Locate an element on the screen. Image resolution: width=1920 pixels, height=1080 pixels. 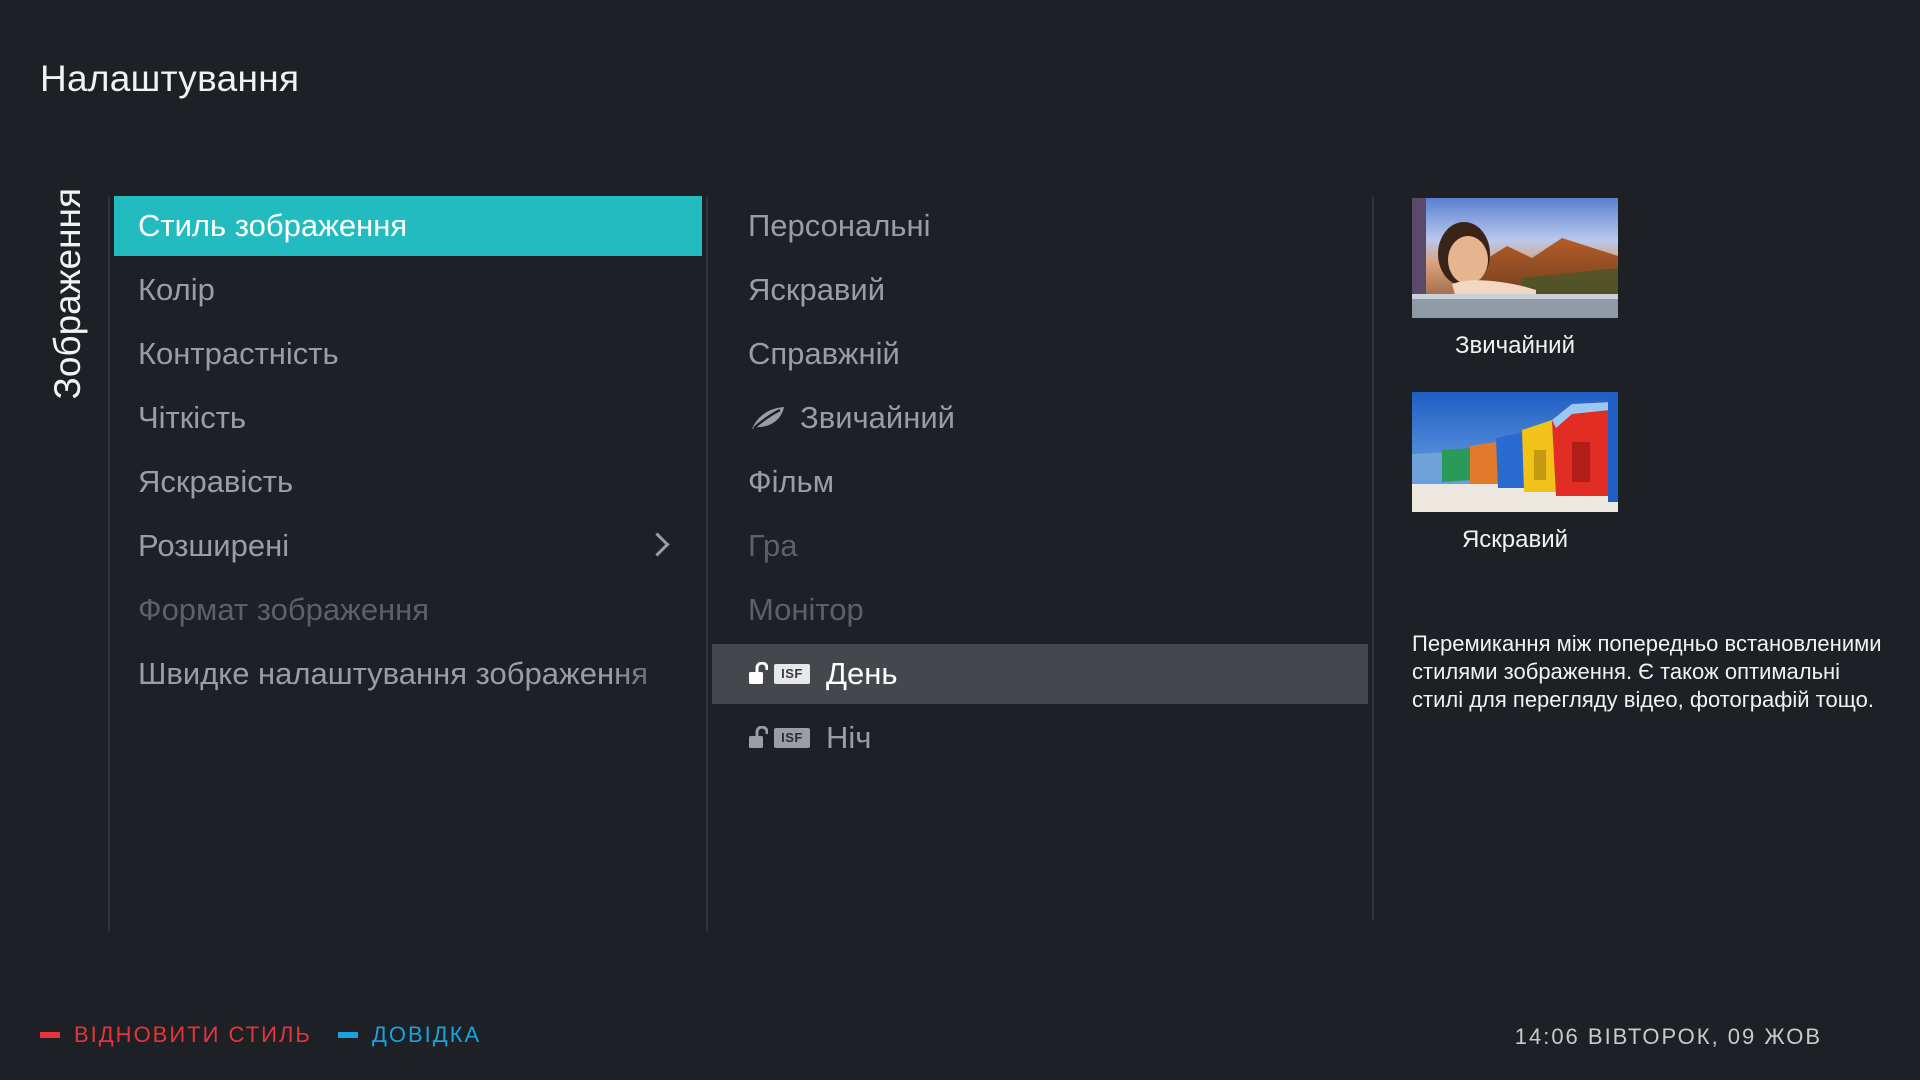
eco-leaf-icon is located at coordinates (768, 418).